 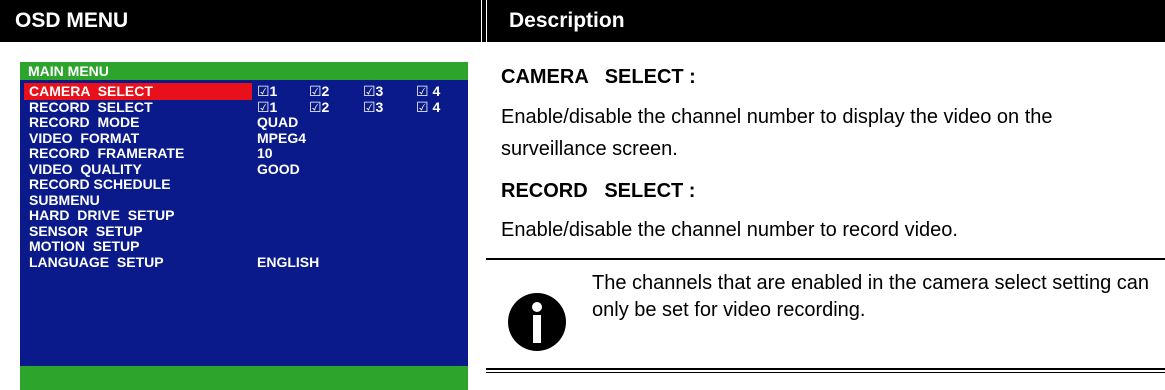 I want to click on note-top-rule, so click(x=825, y=259).